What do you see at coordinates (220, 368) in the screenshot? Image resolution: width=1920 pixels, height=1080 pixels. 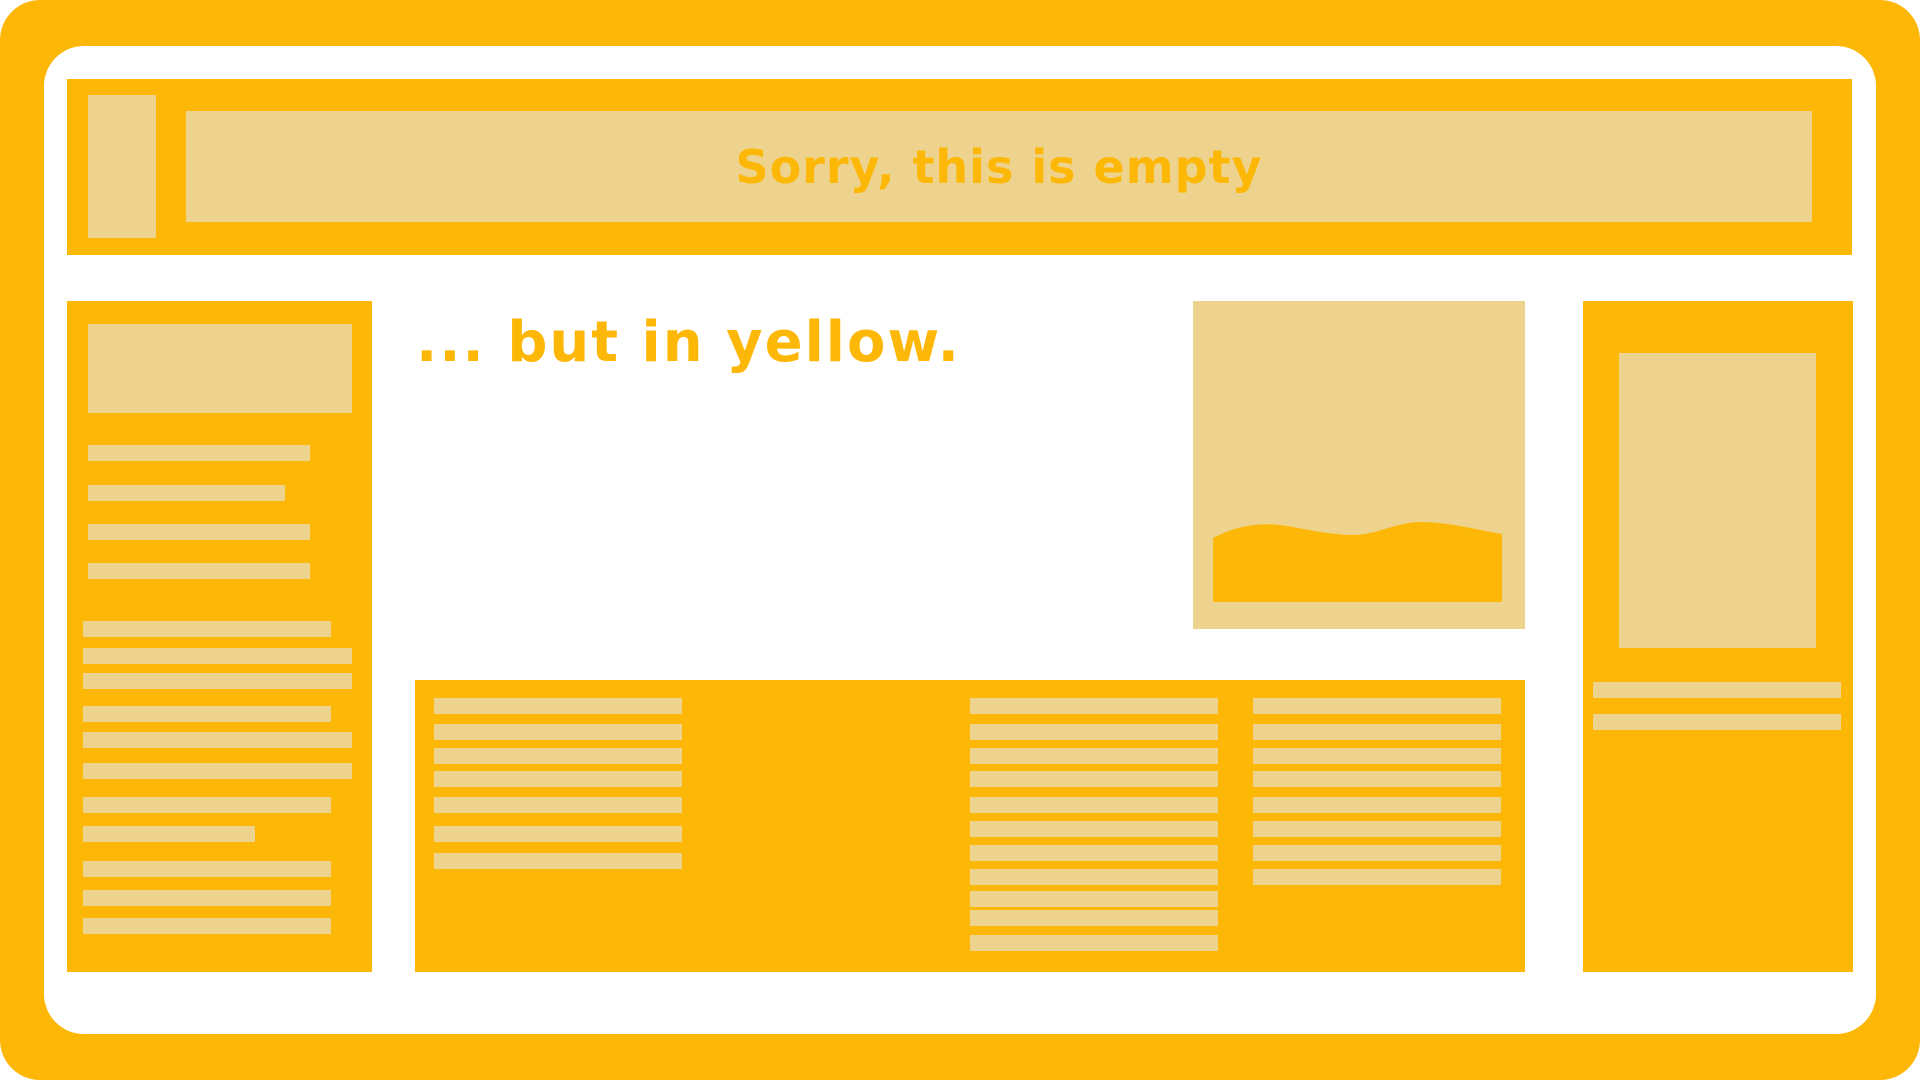 I see `sidebar-header-placeholder` at bounding box center [220, 368].